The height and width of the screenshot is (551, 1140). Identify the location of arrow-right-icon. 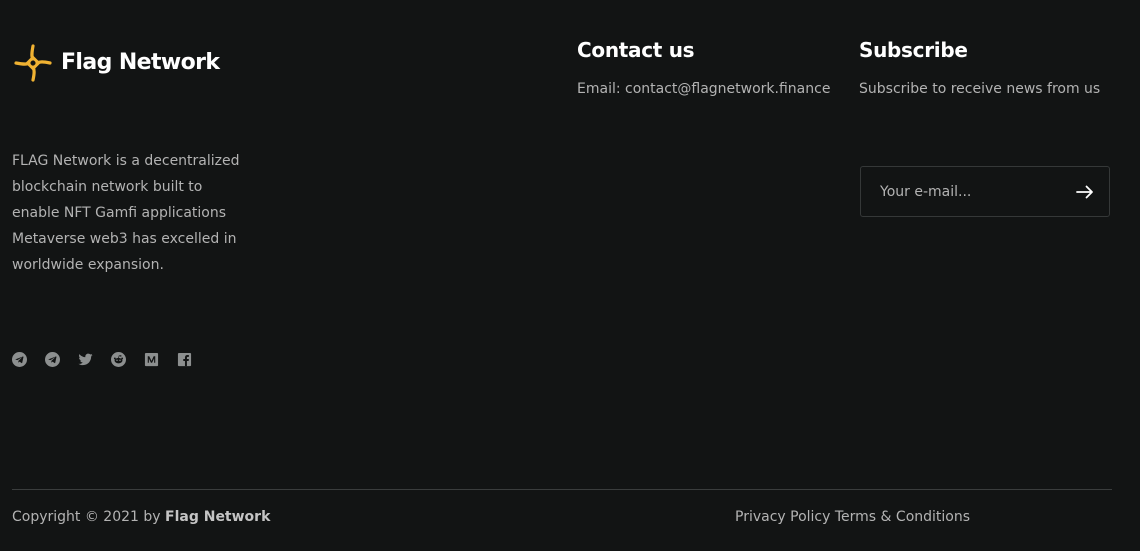
(1085, 192).